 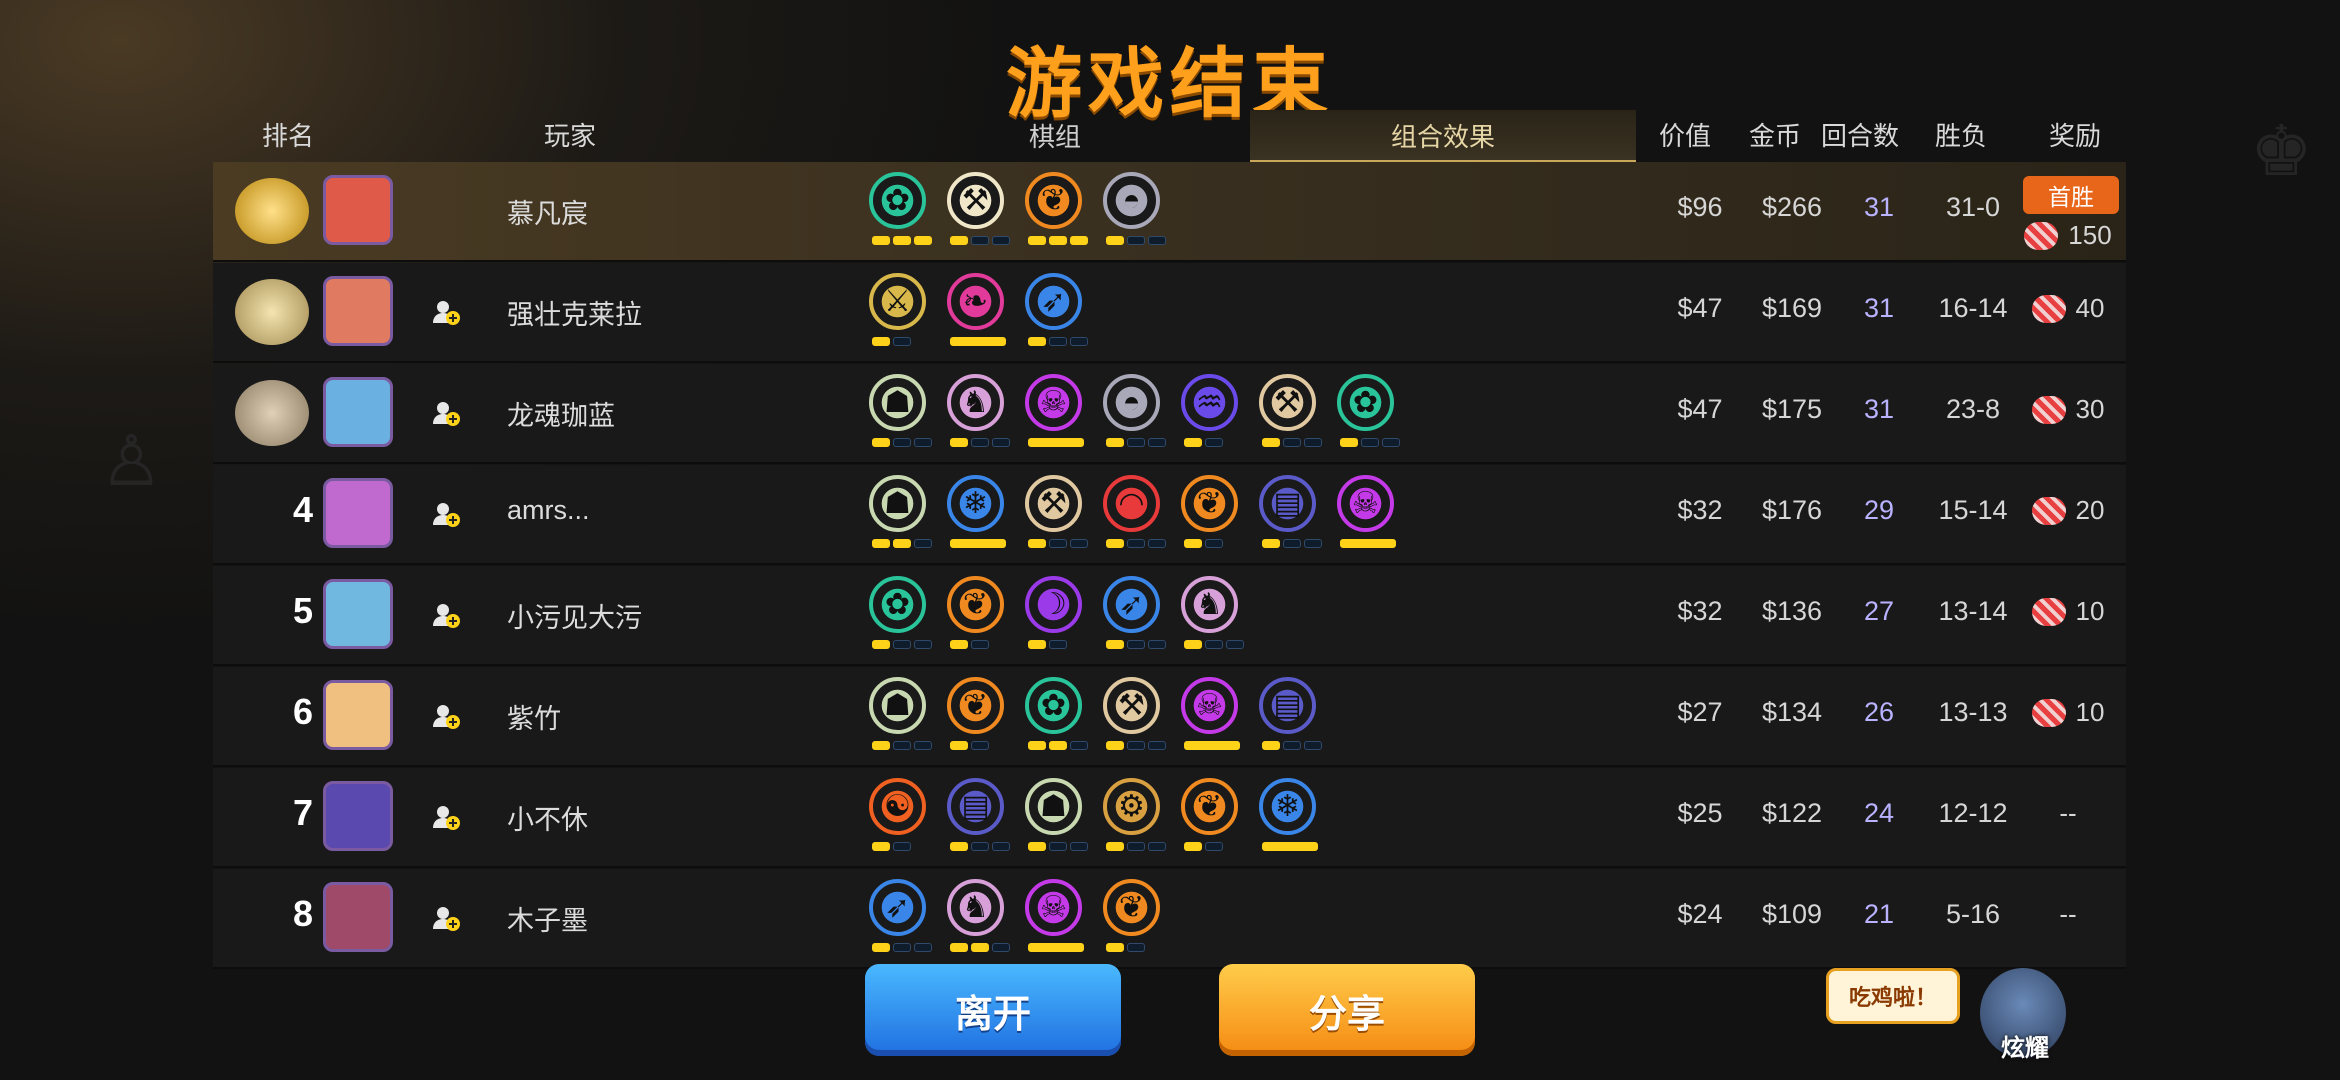 What do you see at coordinates (574, 315) in the screenshot?
I see `player-name: 强壮克莱拉` at bounding box center [574, 315].